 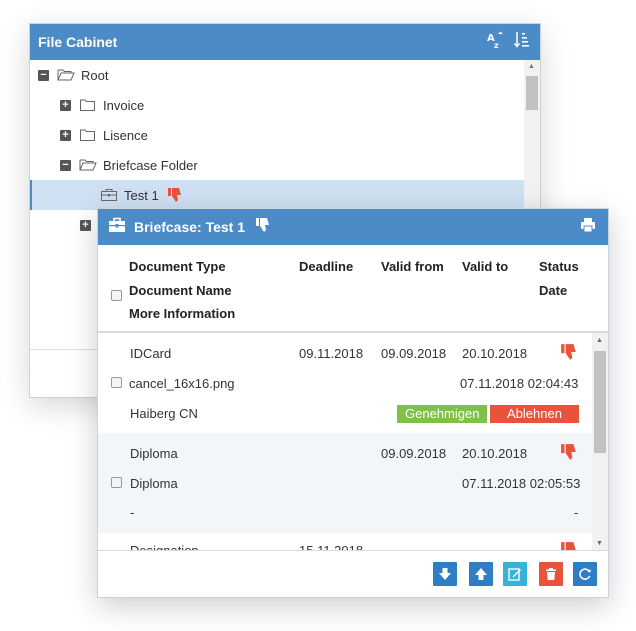 I want to click on upload-button, so click(x=481, y=574).